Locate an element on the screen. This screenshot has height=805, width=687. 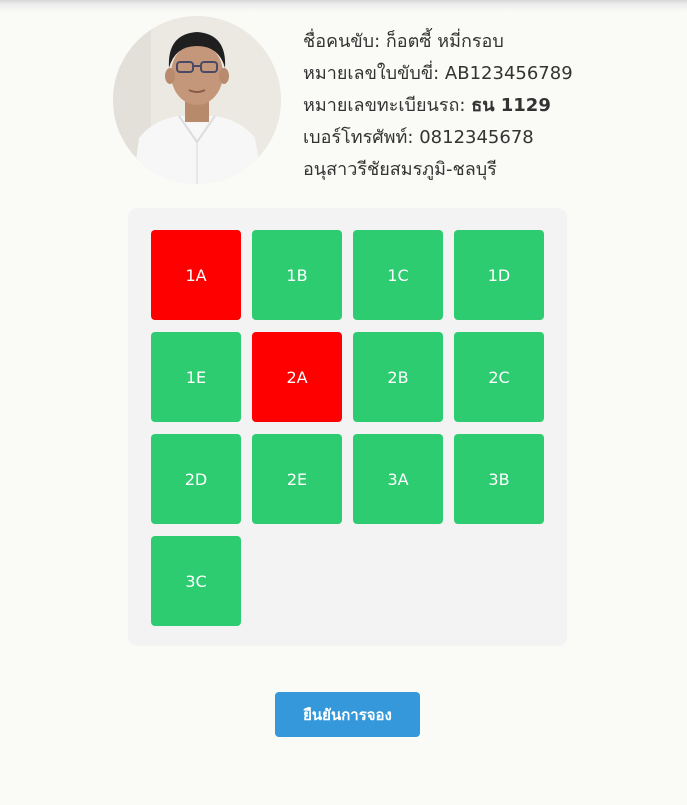
vehicle-plate-row: หมายเลขทะเบียนรถ: ธน 1129 is located at coordinates (443, 106).